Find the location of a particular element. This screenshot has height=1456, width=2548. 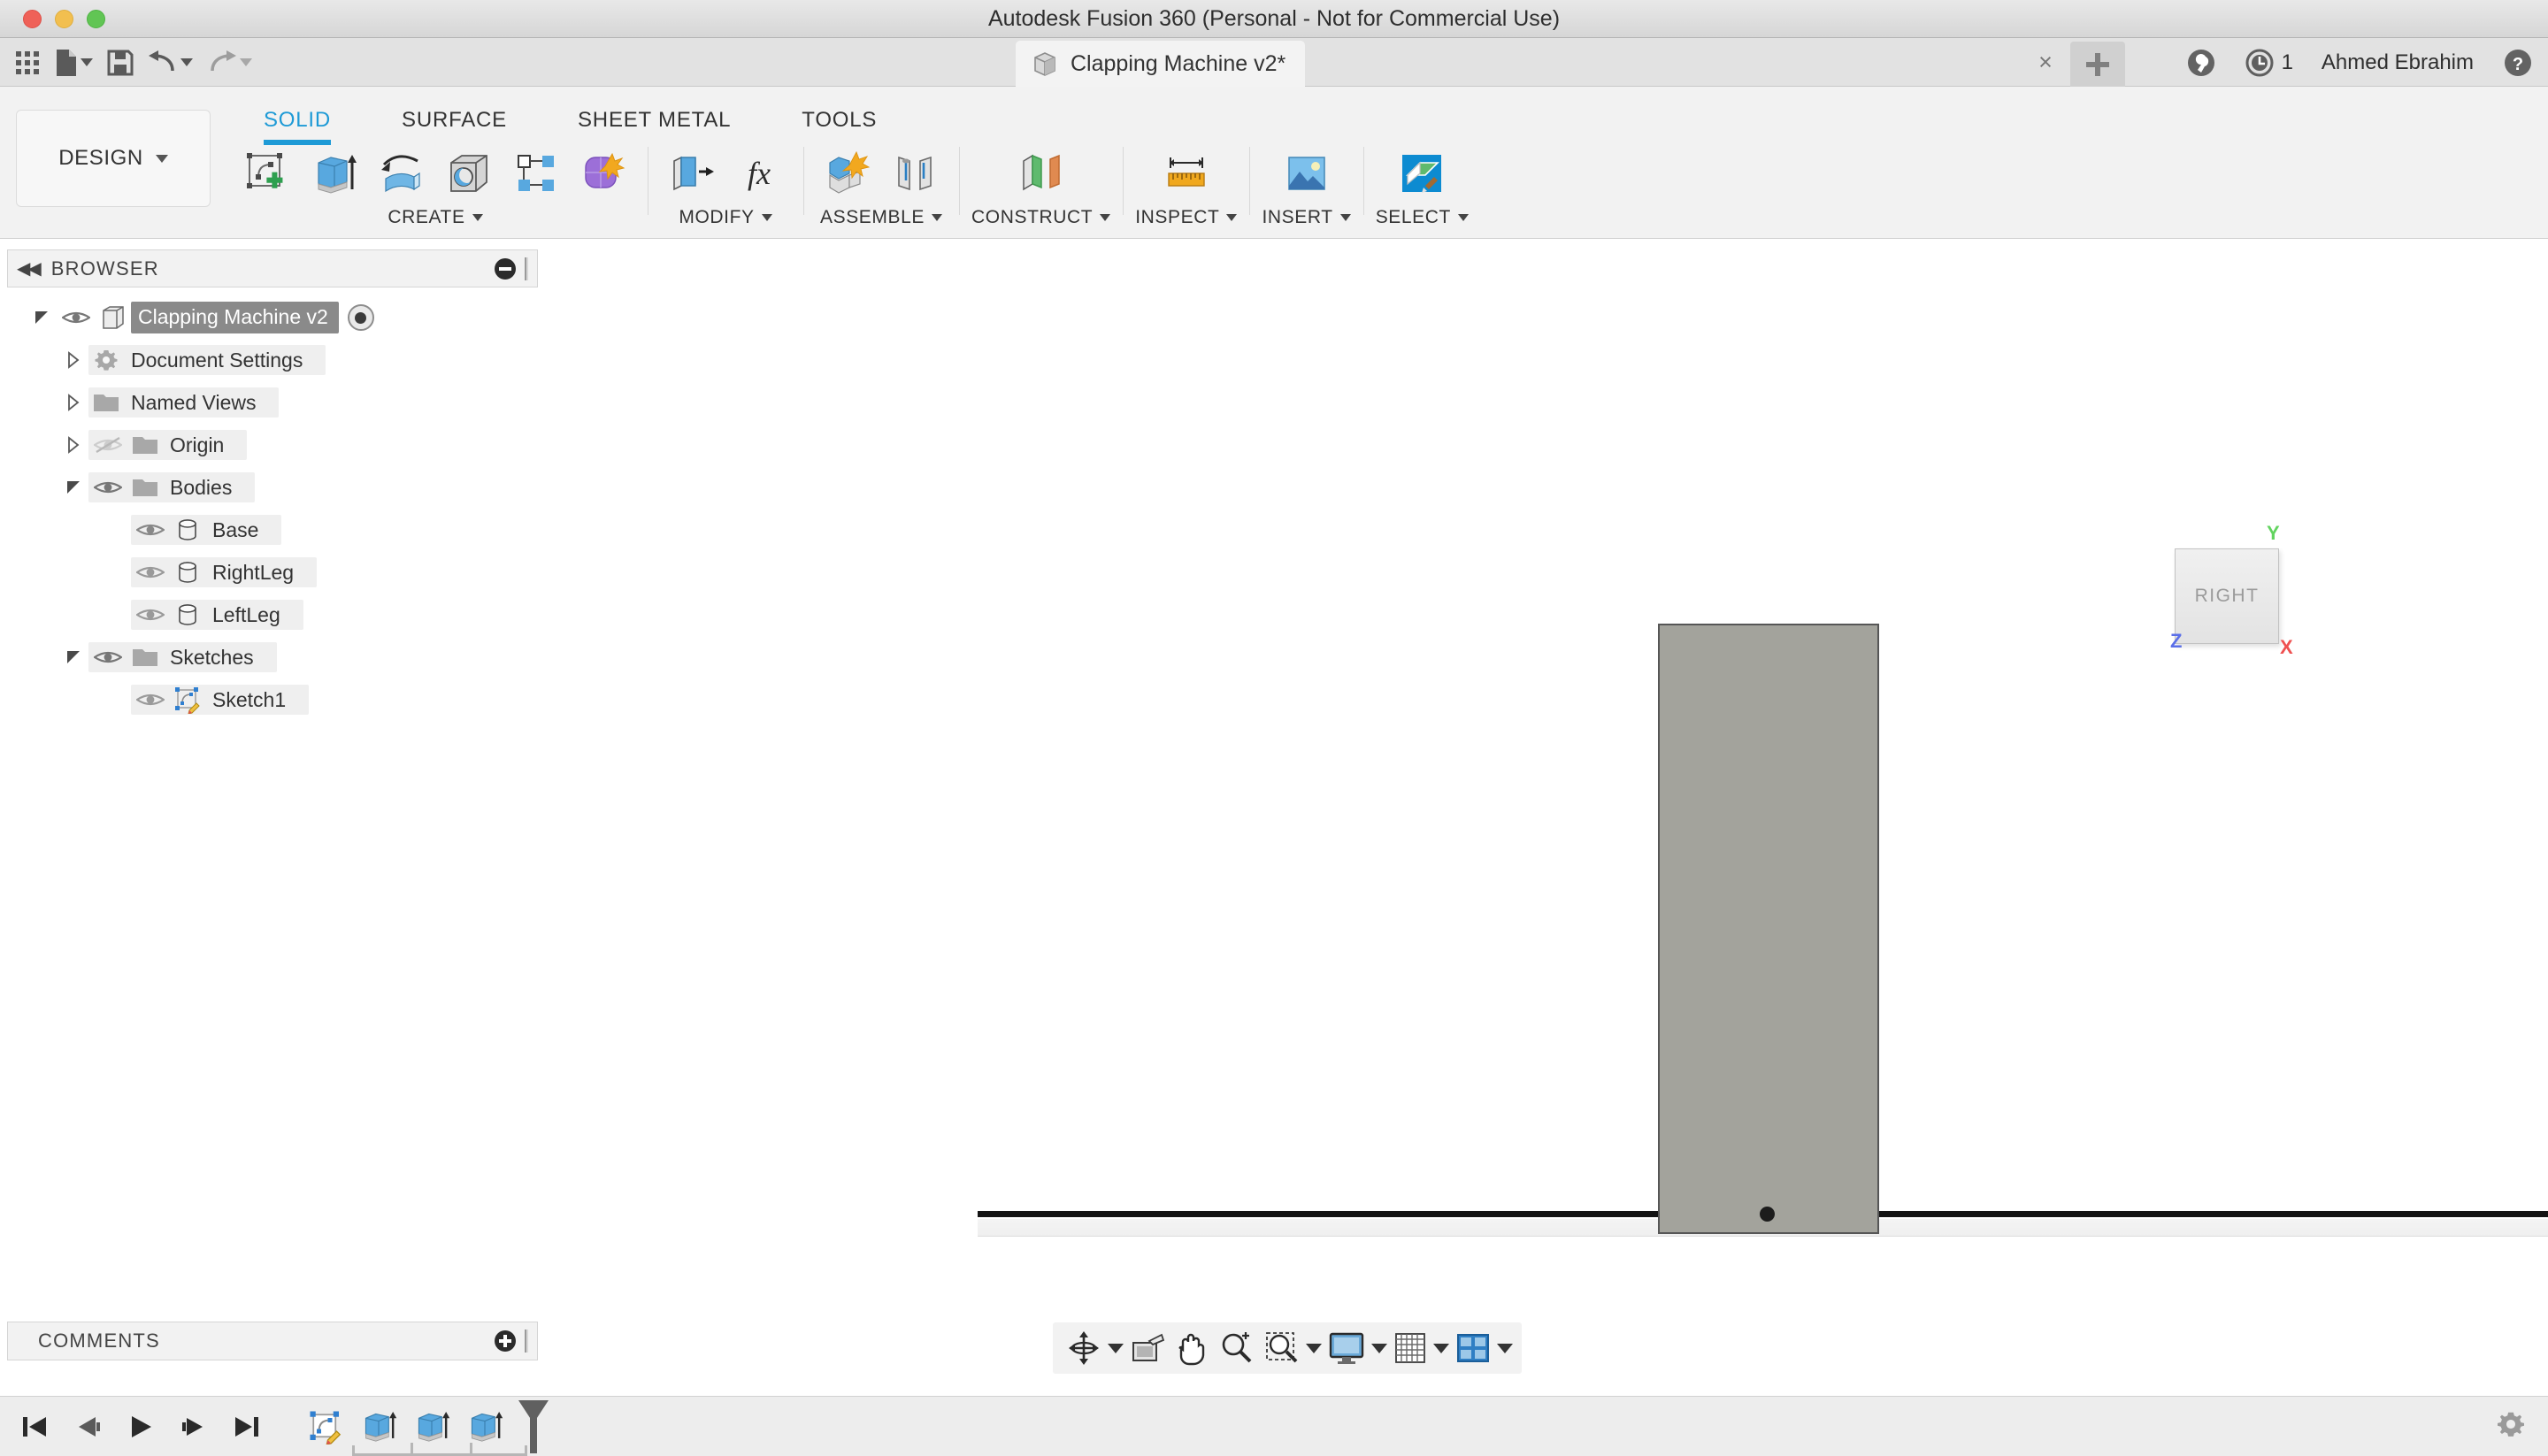

ribbon-group-select-label: SELECT is located at coordinates (1422, 217).